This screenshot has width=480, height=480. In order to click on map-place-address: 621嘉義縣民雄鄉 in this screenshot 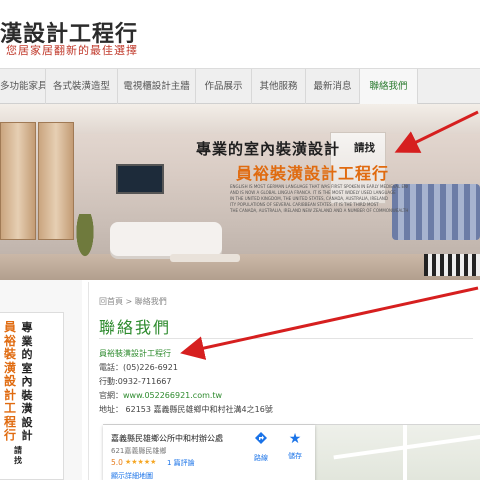, I will do `click(139, 451)`.